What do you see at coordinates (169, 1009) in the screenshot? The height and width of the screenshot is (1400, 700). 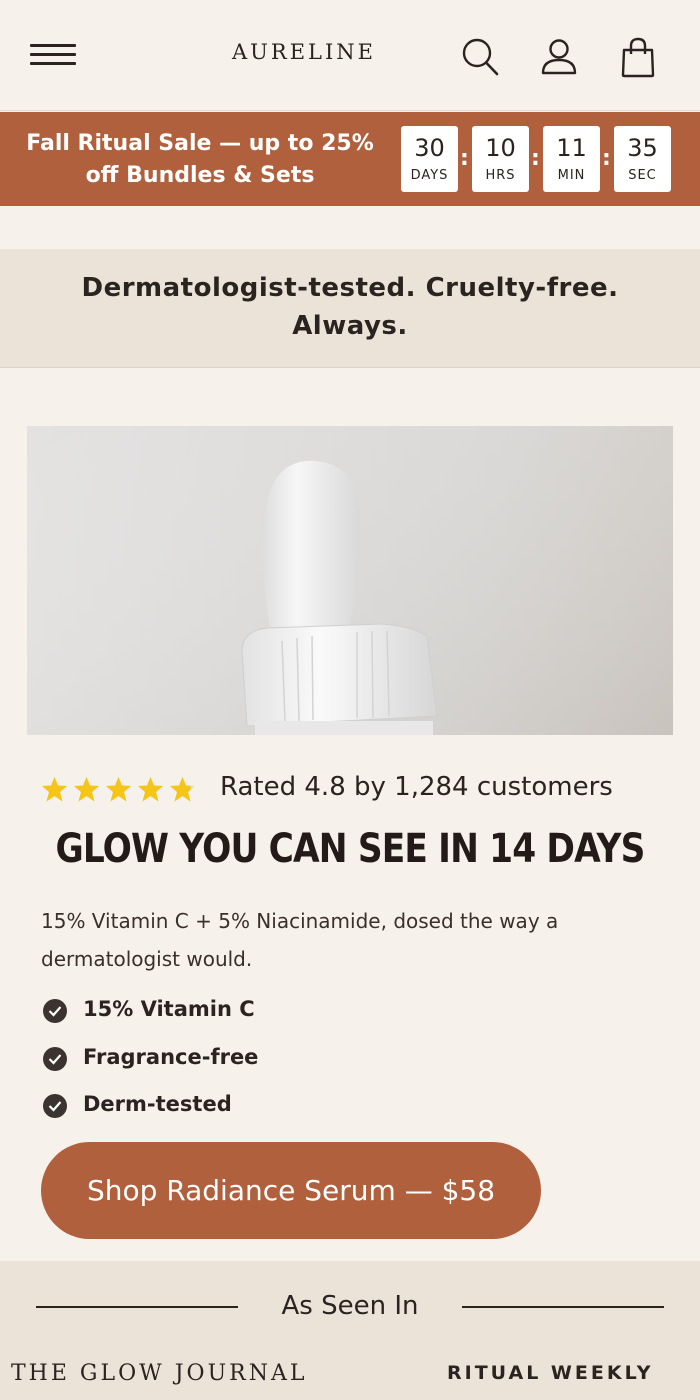 I see `feature-label: 15% Vitamin C` at bounding box center [169, 1009].